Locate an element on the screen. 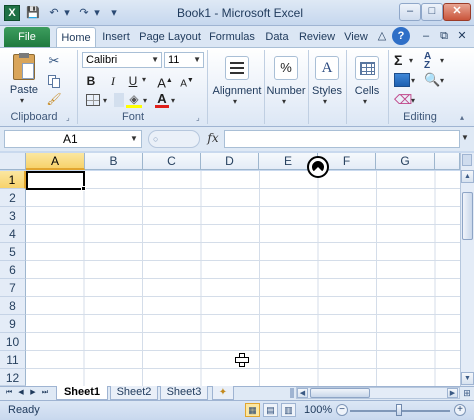 The width and height of the screenshot is (474, 420). zoom-slider-thumb is located at coordinates (399, 410).